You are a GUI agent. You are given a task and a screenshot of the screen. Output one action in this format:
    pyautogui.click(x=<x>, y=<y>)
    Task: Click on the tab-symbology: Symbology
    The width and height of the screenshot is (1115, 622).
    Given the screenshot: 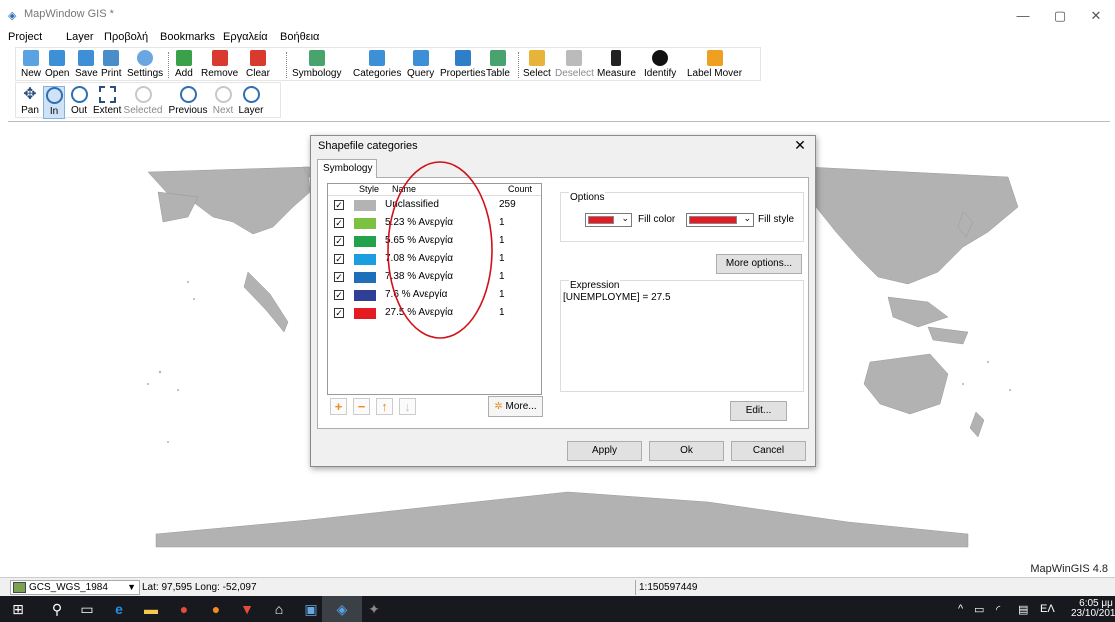 What is the action you would take?
    pyautogui.click(x=347, y=168)
    